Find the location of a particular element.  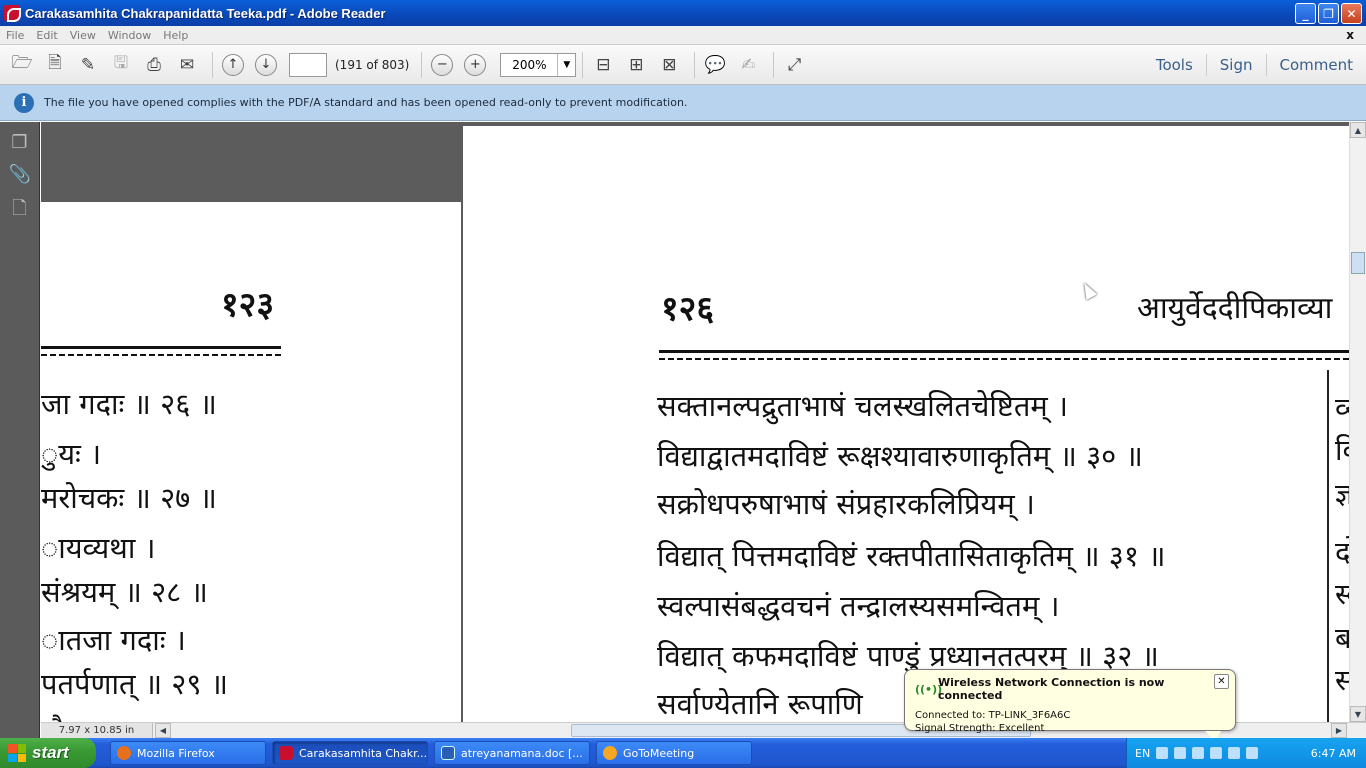

previous-page-button: ↑ is located at coordinates (233, 65).